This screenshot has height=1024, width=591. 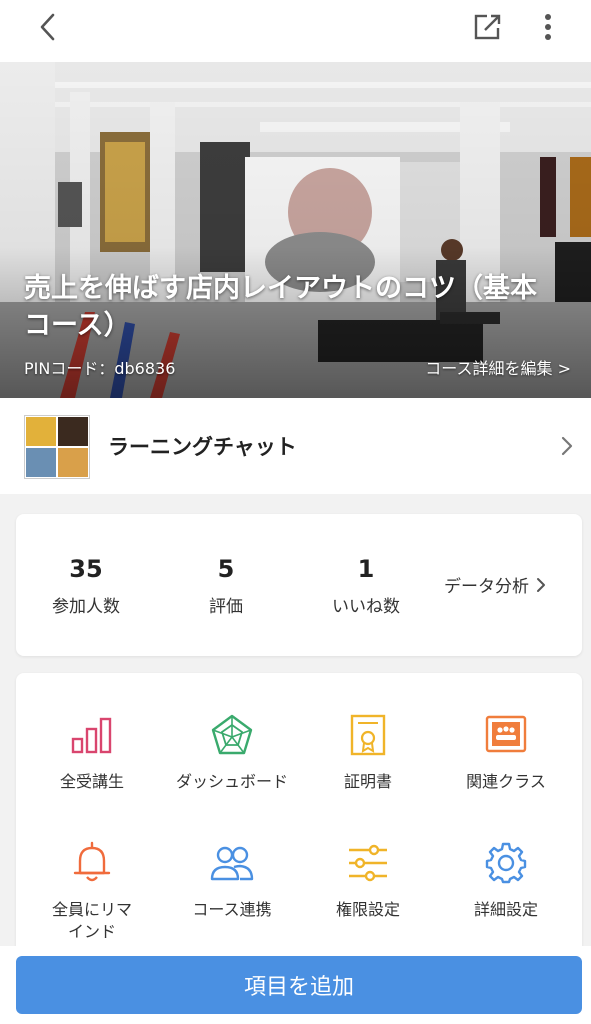 What do you see at coordinates (280, 307) in the screenshot?
I see `course-title: 売上を伸ばす店内レイアウトのコツ（基本コース）` at bounding box center [280, 307].